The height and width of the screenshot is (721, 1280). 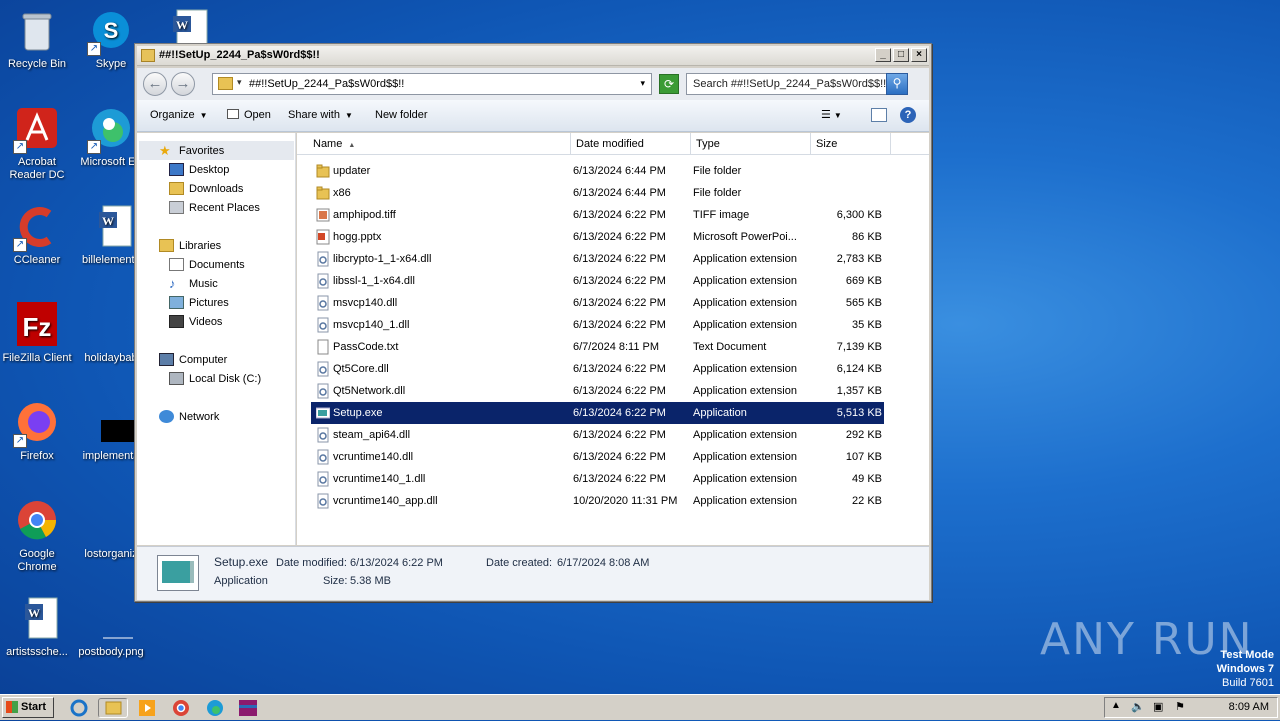 I want to click on organize-button: Organize ▼, so click(x=179, y=115).